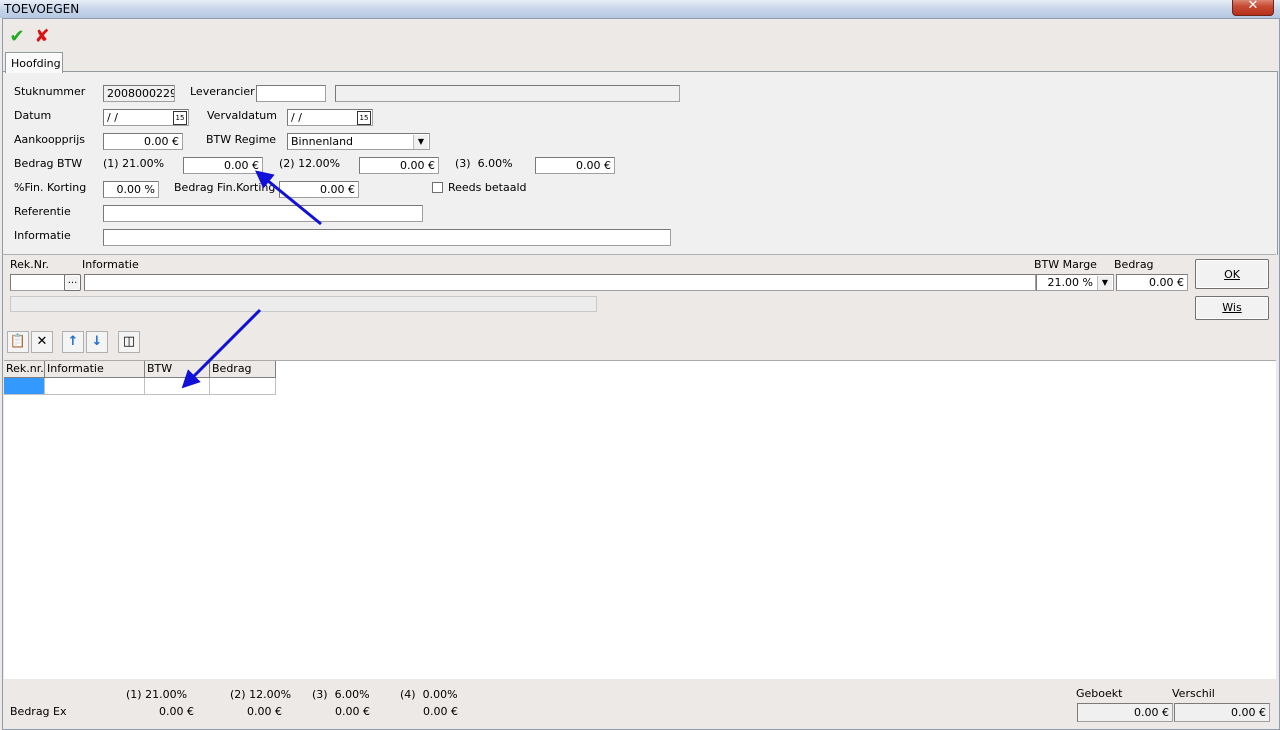  Describe the element at coordinates (157, 694) in the screenshot. I see `footer-pct1-label: (1) 21.00%` at that location.